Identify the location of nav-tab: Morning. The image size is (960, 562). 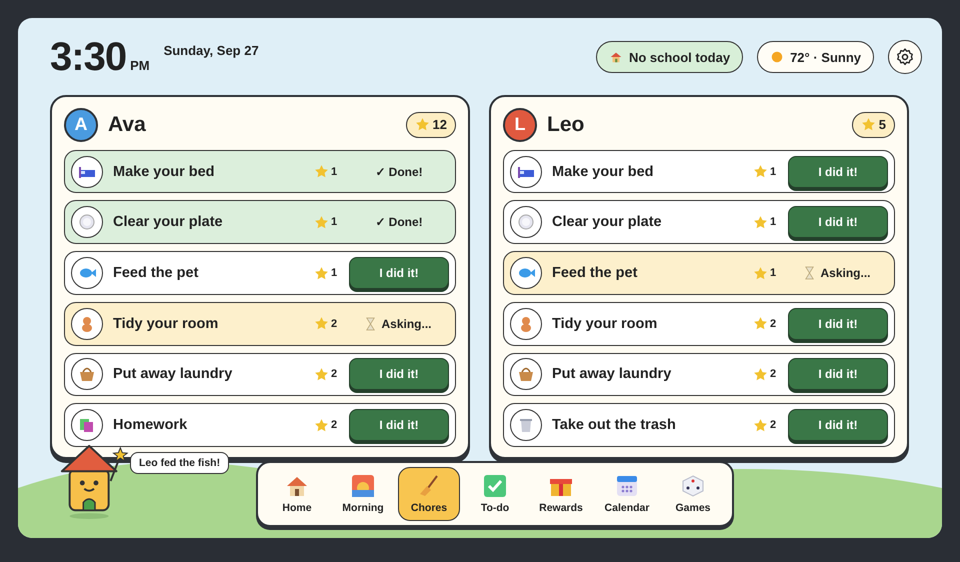
(363, 494).